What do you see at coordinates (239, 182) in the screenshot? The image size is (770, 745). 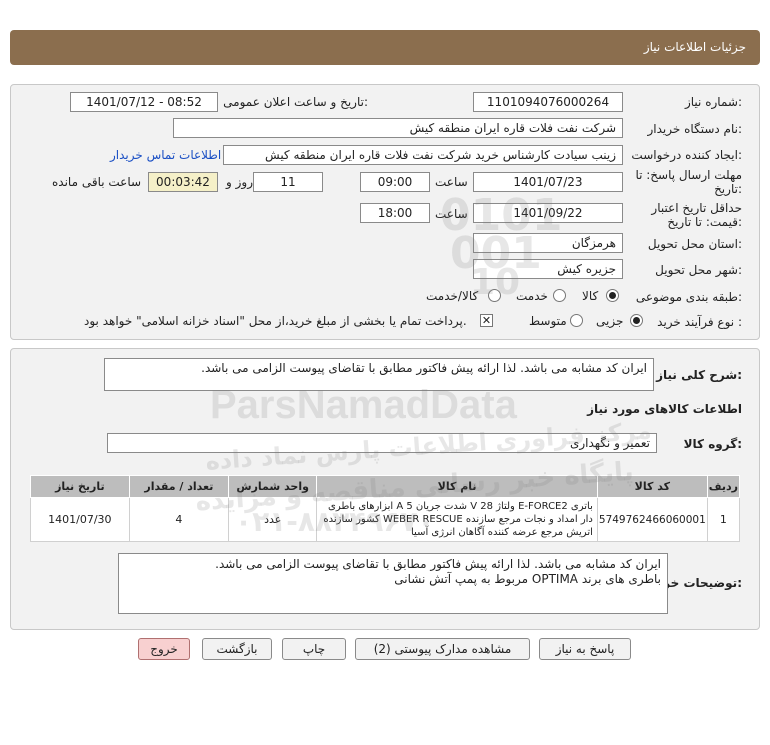 I see `days-label: روز و` at bounding box center [239, 182].